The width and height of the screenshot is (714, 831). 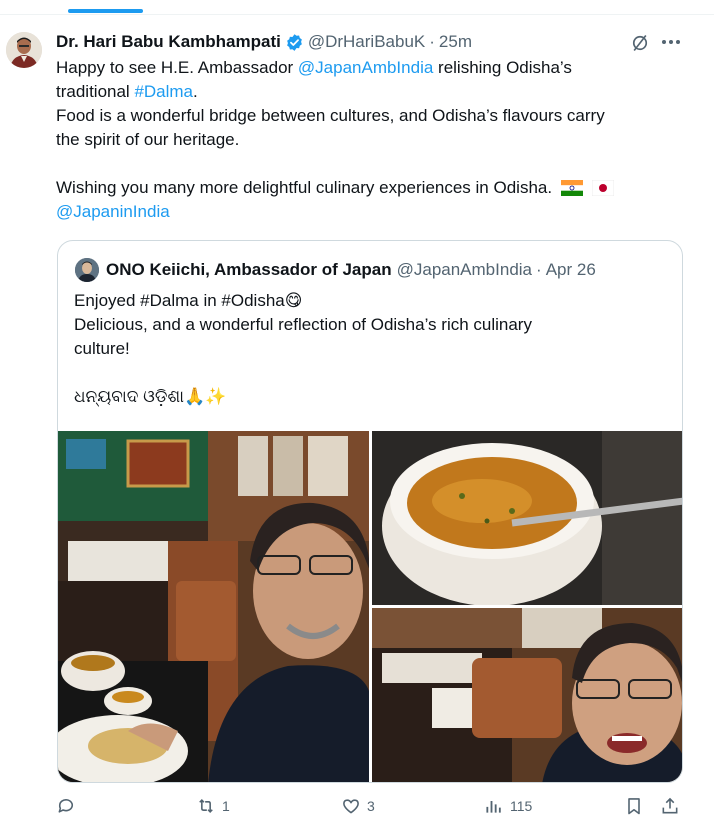 I want to click on tweet-time: 25m, so click(x=455, y=42).